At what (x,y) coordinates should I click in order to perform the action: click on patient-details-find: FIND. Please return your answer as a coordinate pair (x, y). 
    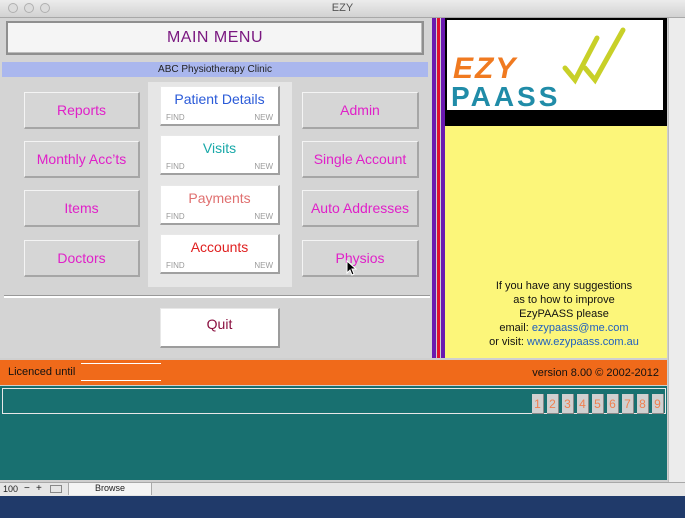
    Looking at the image, I should click on (175, 117).